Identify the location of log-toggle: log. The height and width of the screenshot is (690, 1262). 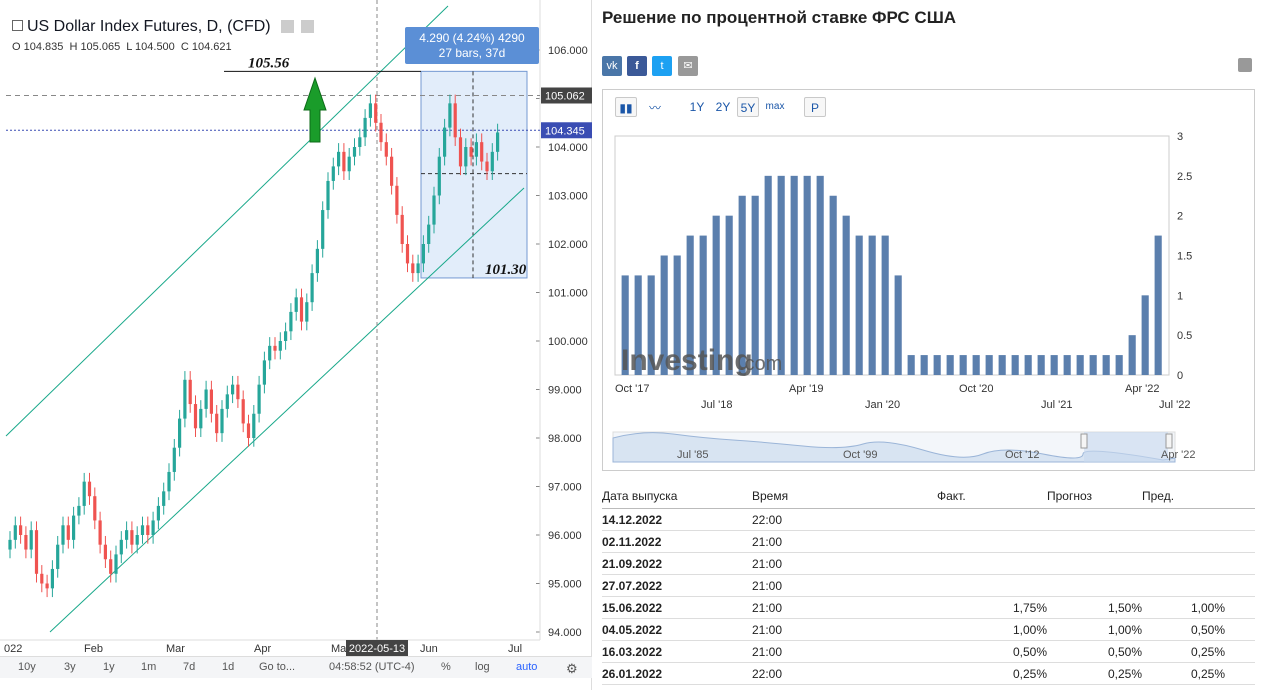
(482, 667).